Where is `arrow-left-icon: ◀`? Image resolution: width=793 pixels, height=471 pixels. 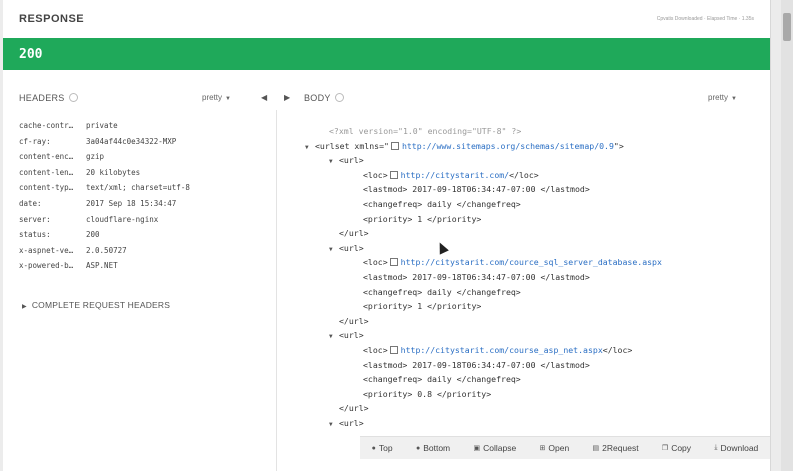
arrow-left-icon: ◀ is located at coordinates (264, 97).